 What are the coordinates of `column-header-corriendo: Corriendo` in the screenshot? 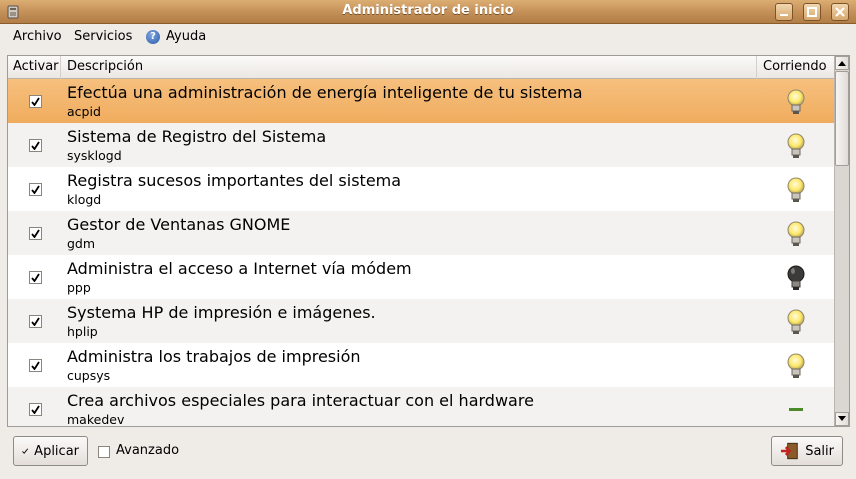 It's located at (795, 67).